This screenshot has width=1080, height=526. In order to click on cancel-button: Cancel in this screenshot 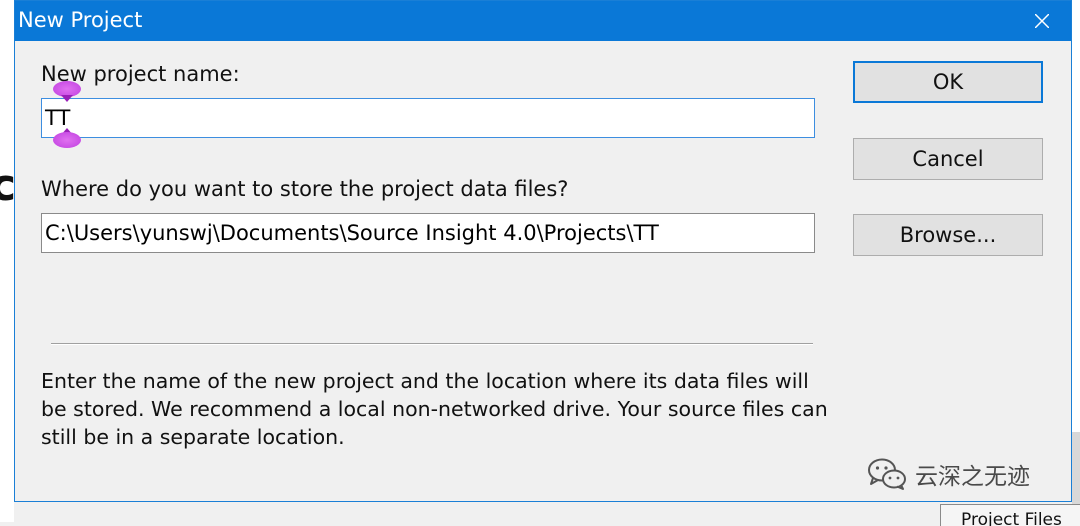, I will do `click(948, 159)`.